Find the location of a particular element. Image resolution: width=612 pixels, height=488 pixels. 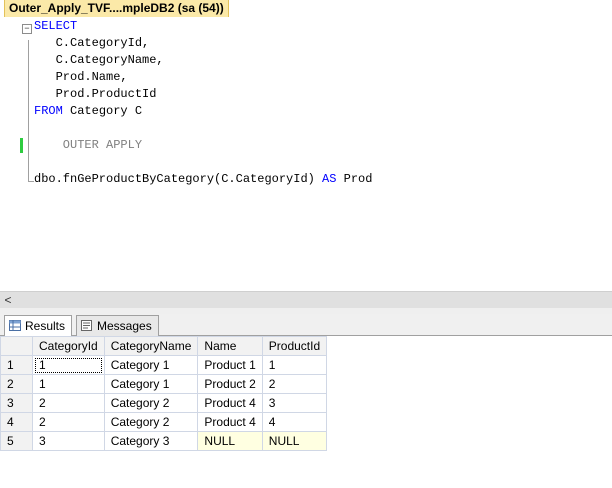

code-token: FROM is located at coordinates (48, 111).